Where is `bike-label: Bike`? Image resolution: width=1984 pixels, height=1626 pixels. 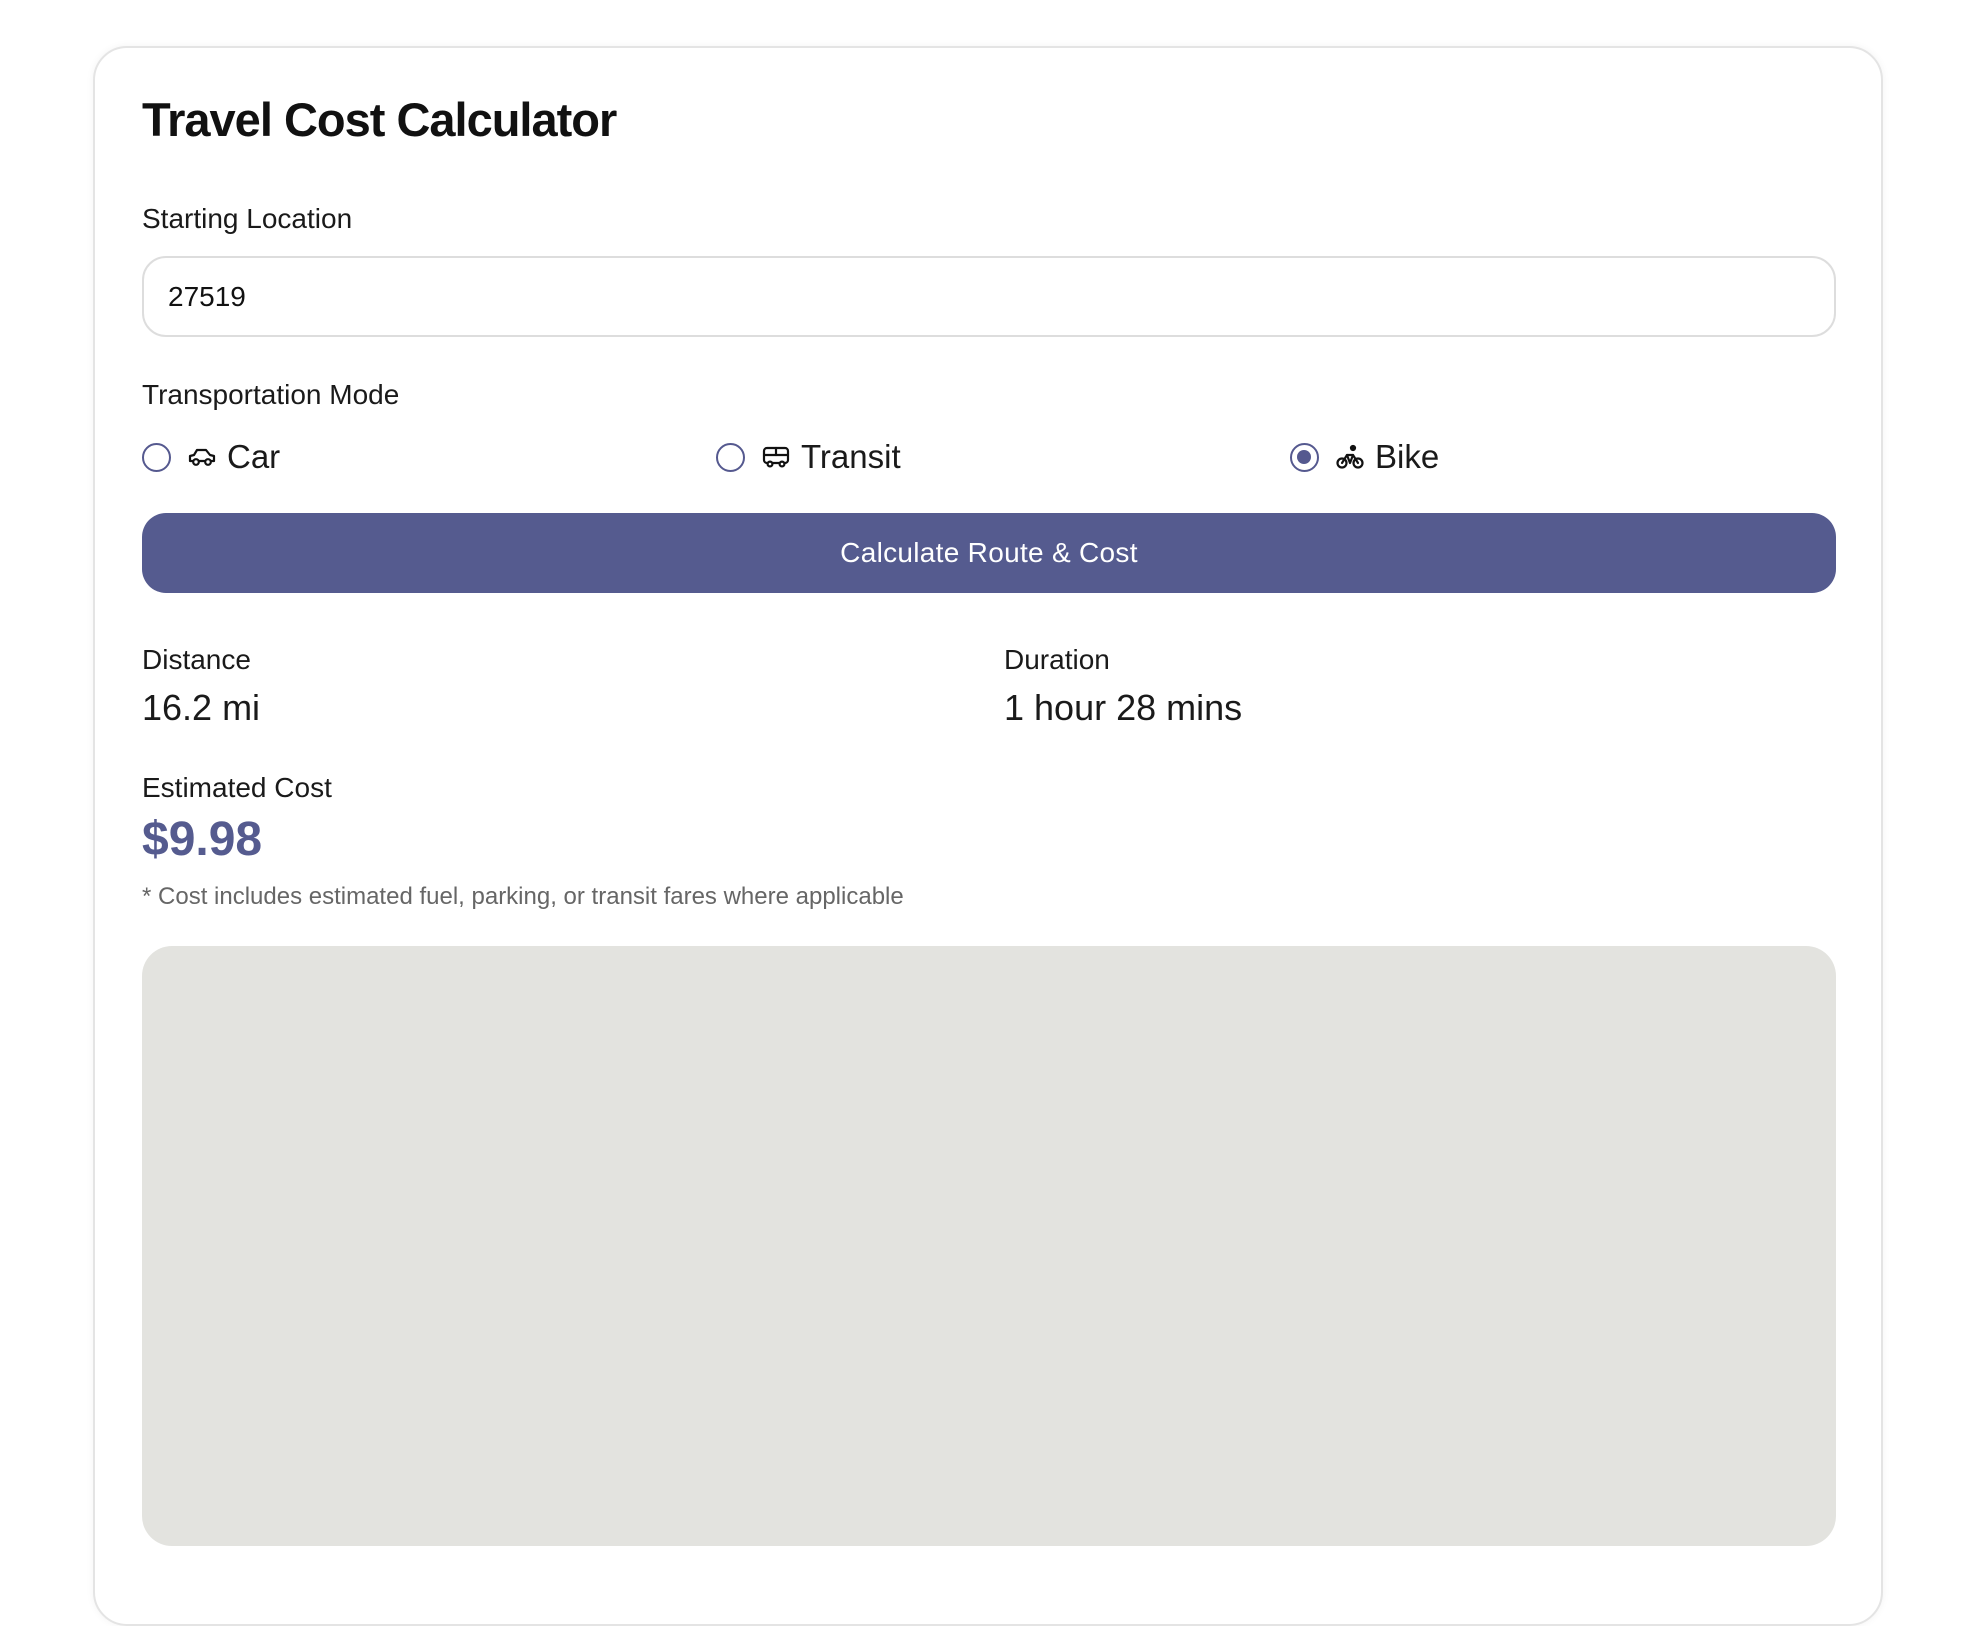 bike-label: Bike is located at coordinates (1407, 456).